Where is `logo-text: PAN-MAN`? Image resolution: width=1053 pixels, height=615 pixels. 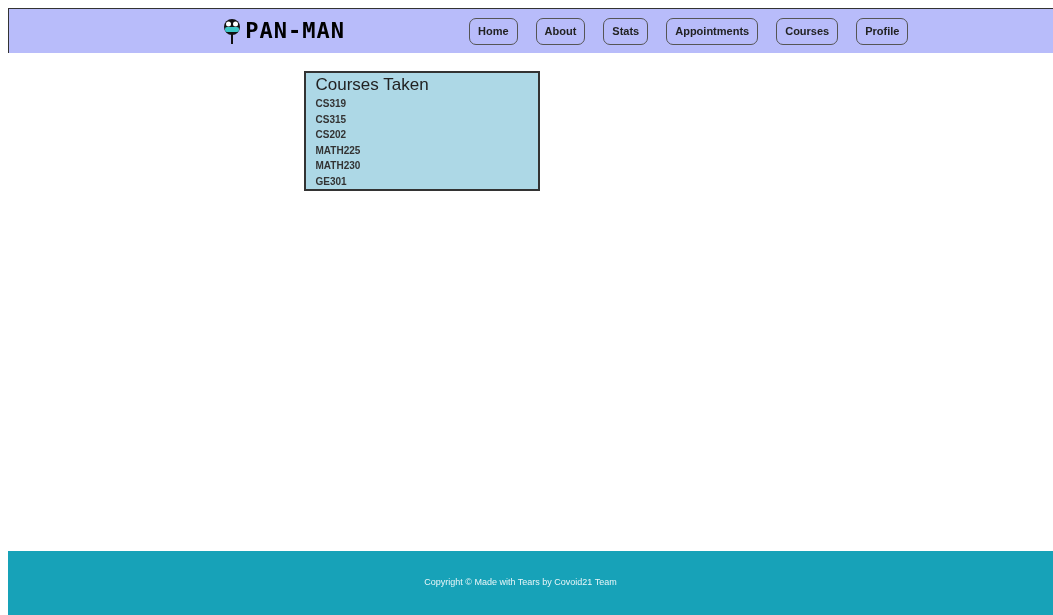 logo-text: PAN-MAN is located at coordinates (295, 31).